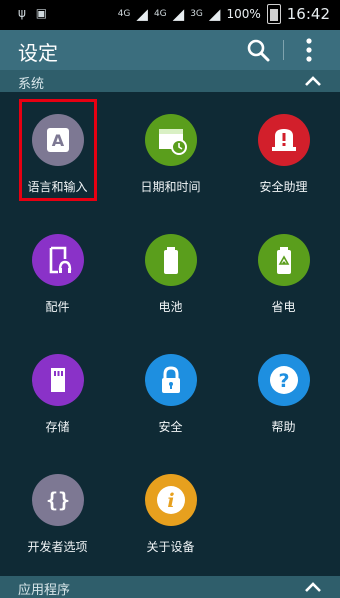  Describe the element at coordinates (284, 260) in the screenshot. I see `power-saving-icon` at that location.